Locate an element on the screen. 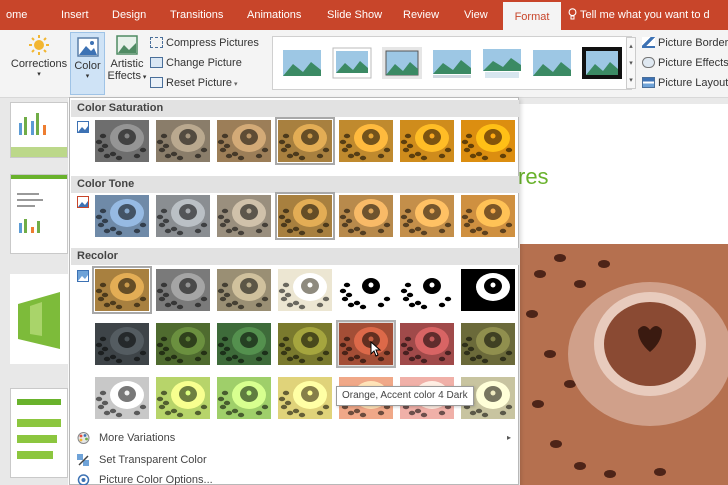  compress-label: Compress Pictures is located at coordinates (212, 43).